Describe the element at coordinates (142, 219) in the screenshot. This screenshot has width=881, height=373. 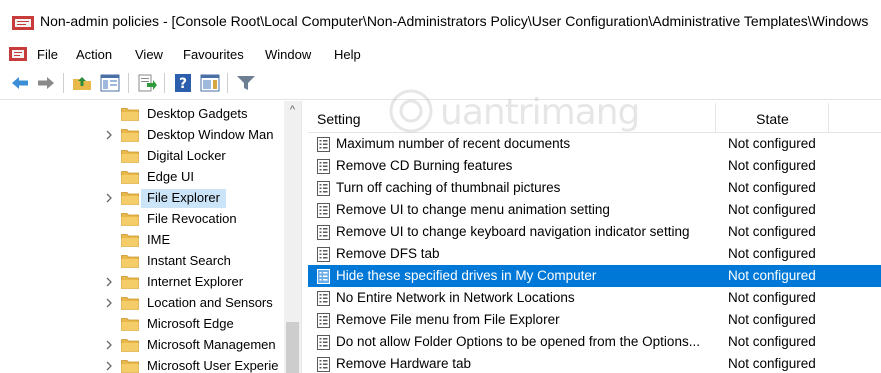
I see `tree-item: File Revocation` at that location.